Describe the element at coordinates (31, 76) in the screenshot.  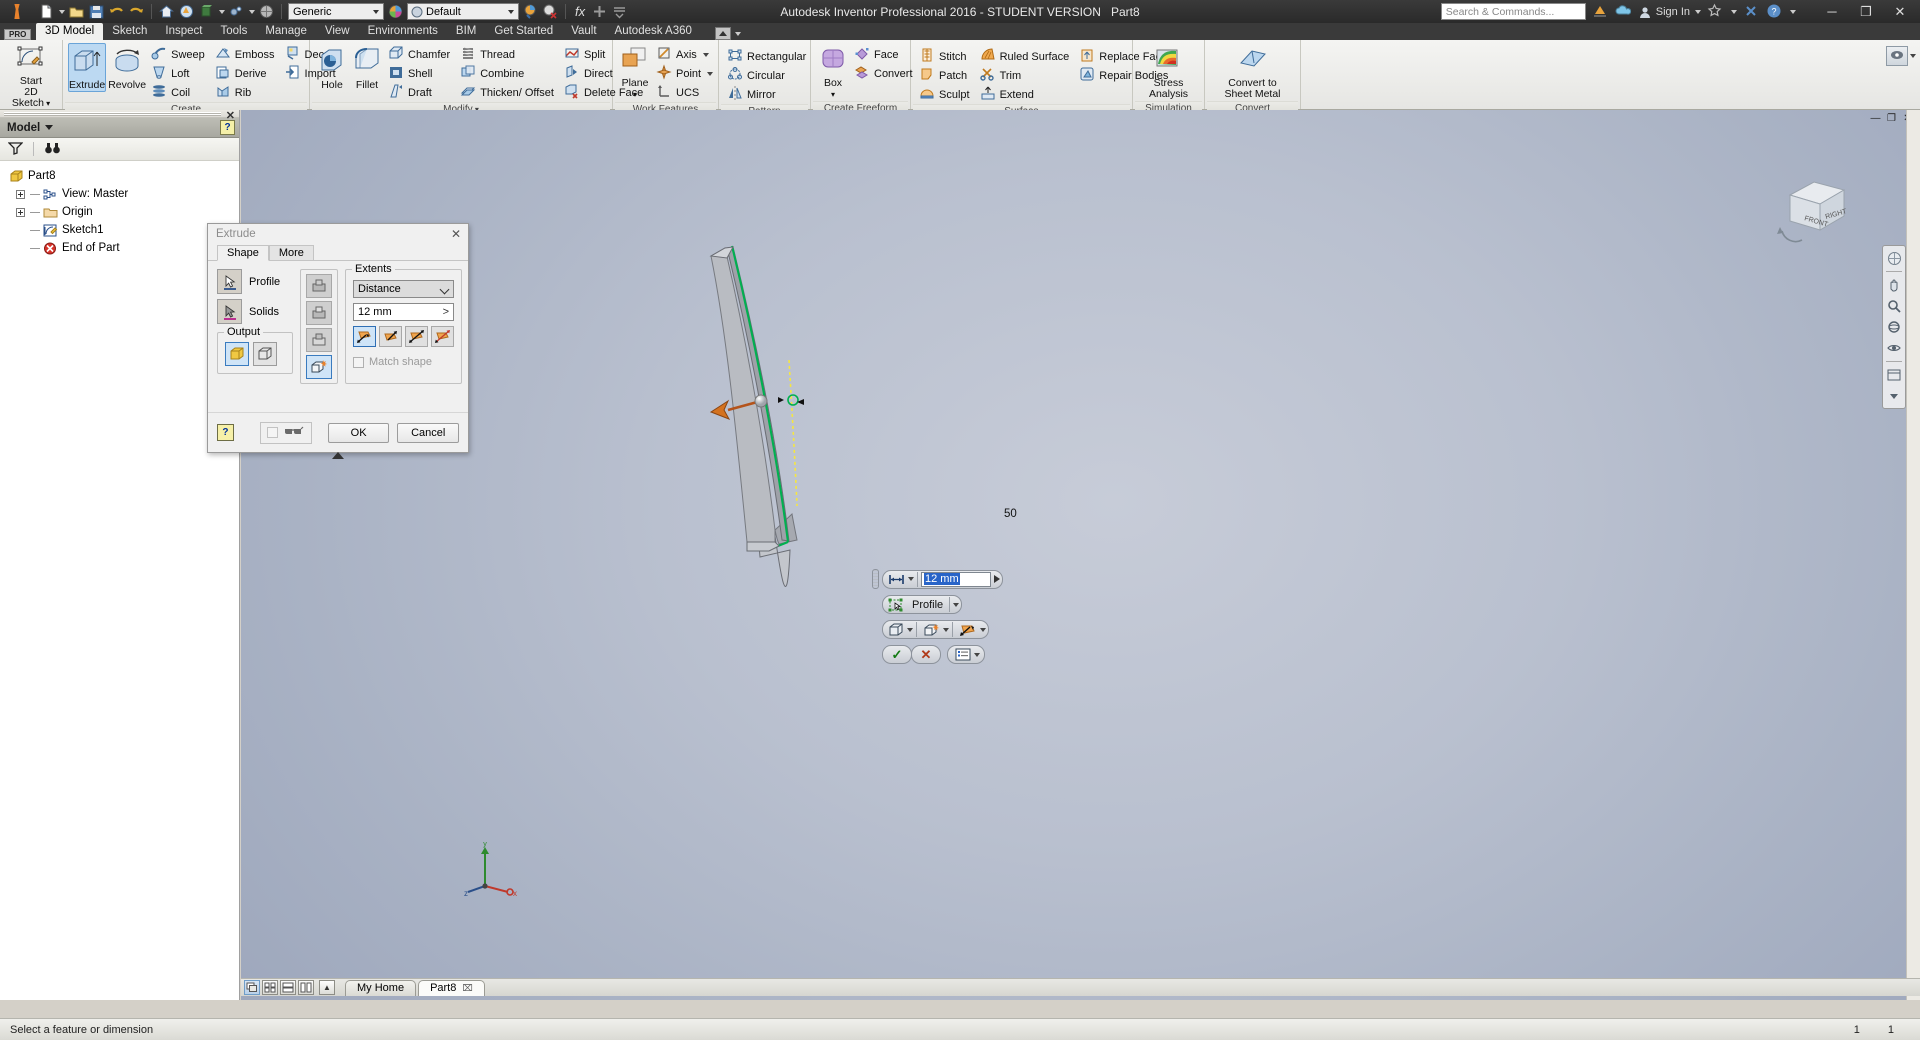
I see `start-2d-sketch-button: Start 2D Sketch ▾` at that location.